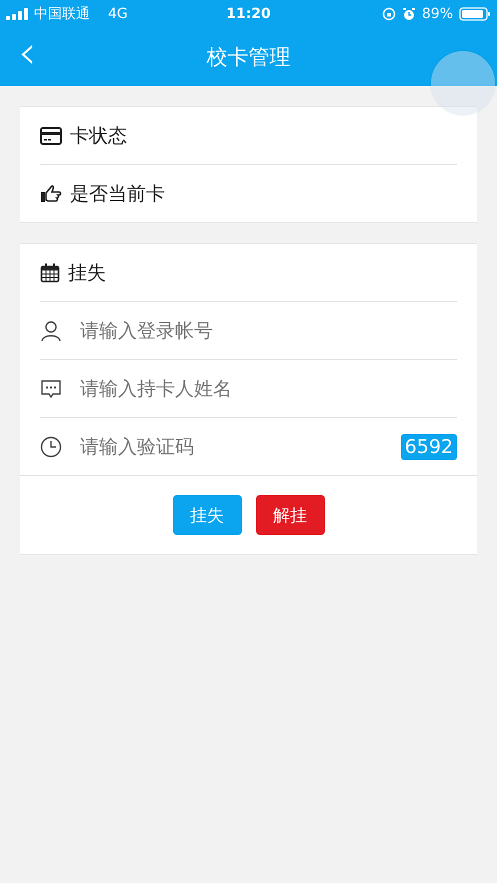  I want to click on floating-button, so click(463, 83).